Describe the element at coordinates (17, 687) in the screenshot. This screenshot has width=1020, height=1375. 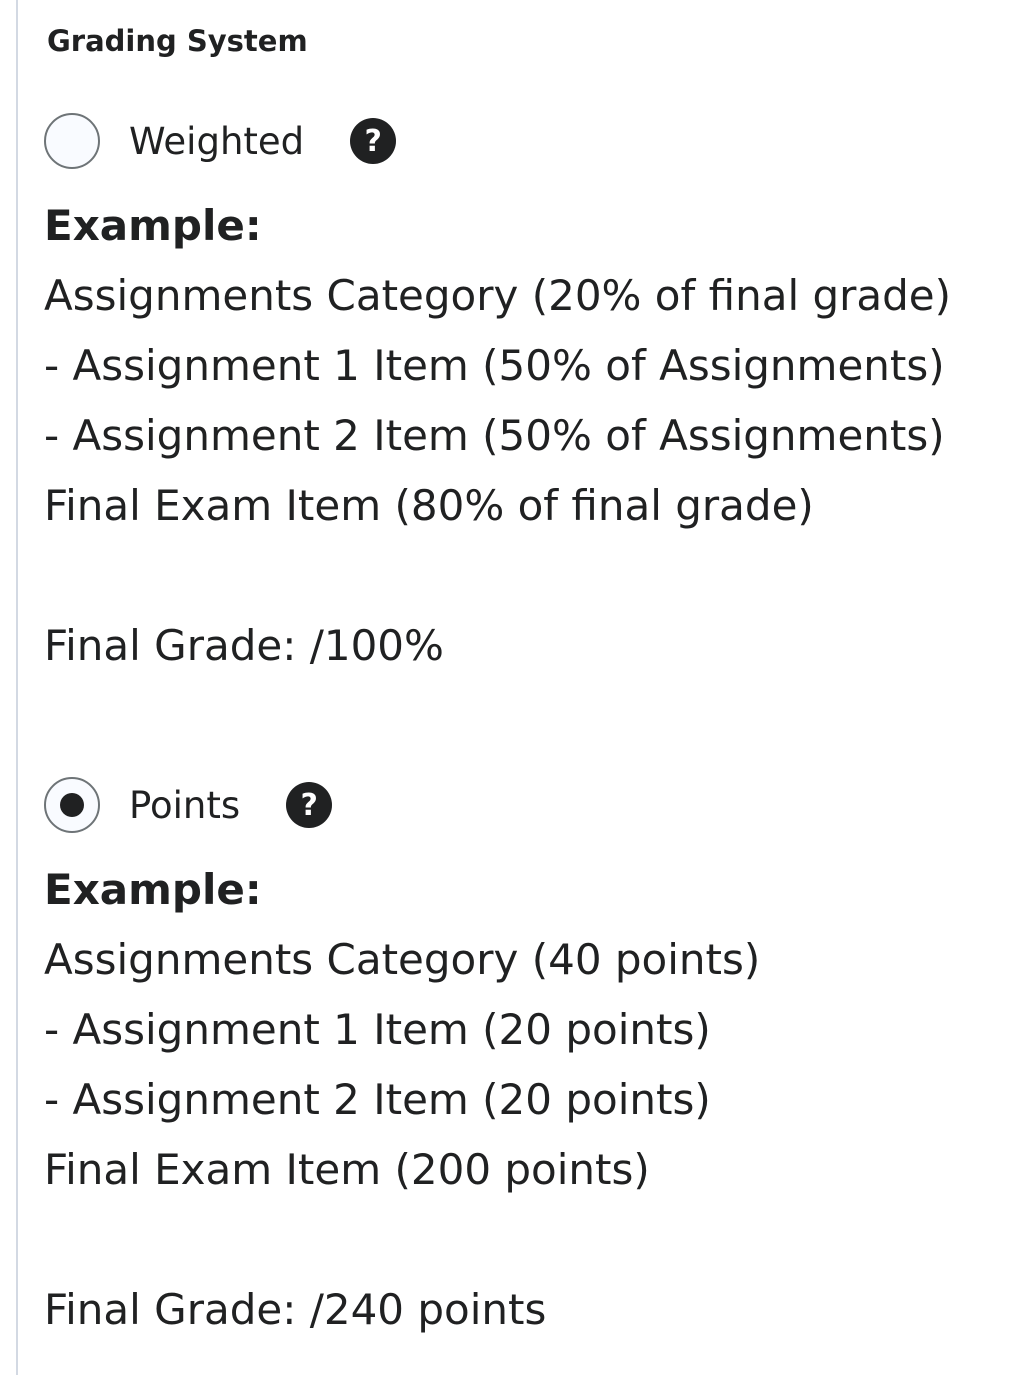
I see `left-border` at that location.